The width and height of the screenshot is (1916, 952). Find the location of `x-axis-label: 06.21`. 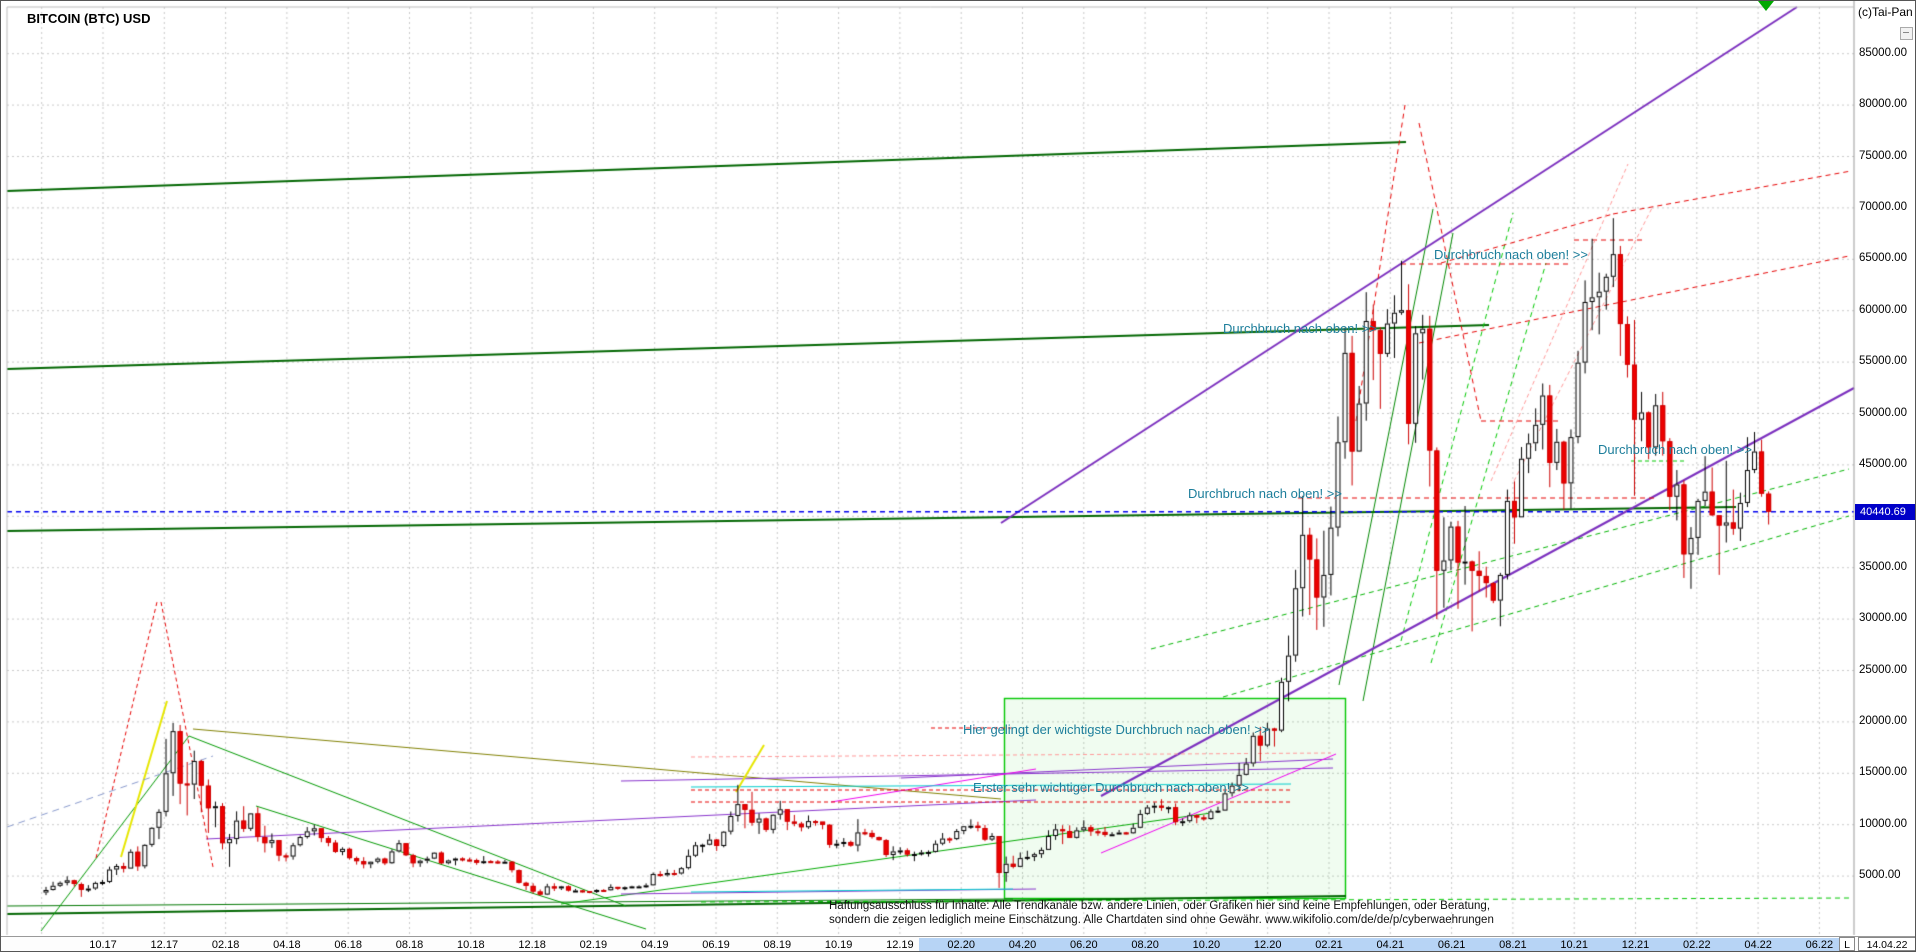

x-axis-label: 06.21 is located at coordinates (1451, 945).